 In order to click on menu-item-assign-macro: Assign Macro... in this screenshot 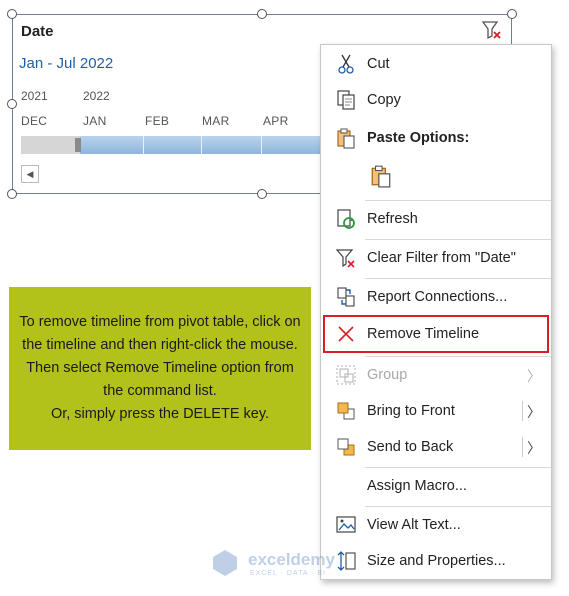, I will do `click(436, 486)`.